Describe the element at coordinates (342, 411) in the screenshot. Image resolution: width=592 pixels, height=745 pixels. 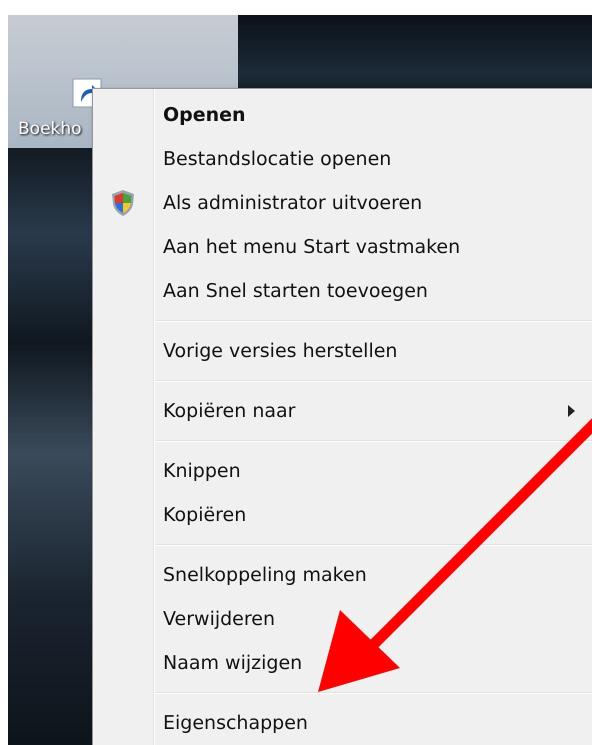
I see `menu-item: Kopiëren naar` at that location.